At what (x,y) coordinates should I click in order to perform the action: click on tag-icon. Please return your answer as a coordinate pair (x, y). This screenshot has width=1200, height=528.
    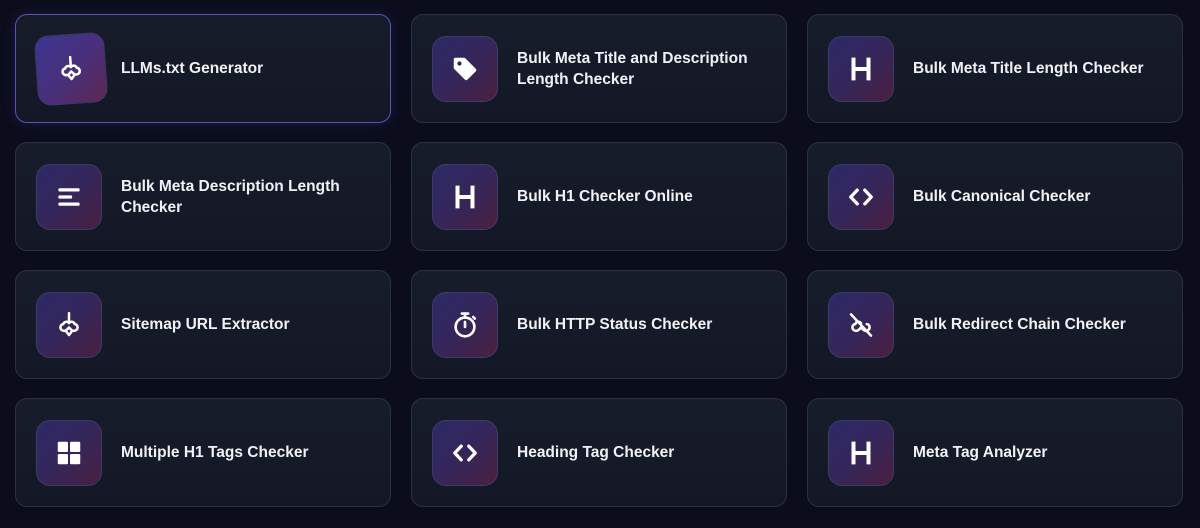
    Looking at the image, I should click on (465, 68).